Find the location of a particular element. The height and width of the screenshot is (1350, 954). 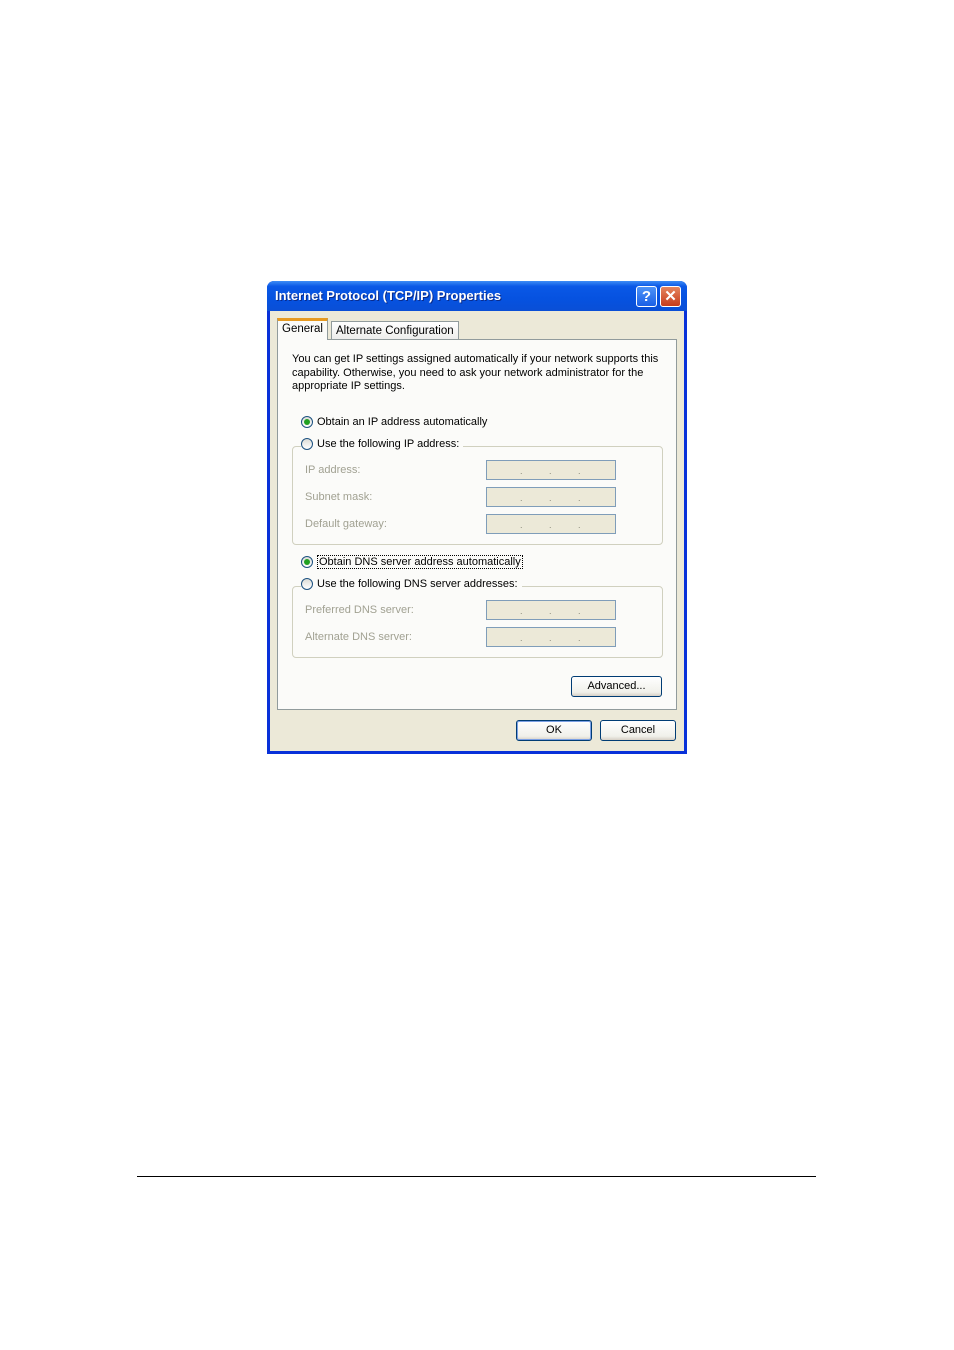

preferred-dns-dots: . . . is located at coordinates (550, 611).